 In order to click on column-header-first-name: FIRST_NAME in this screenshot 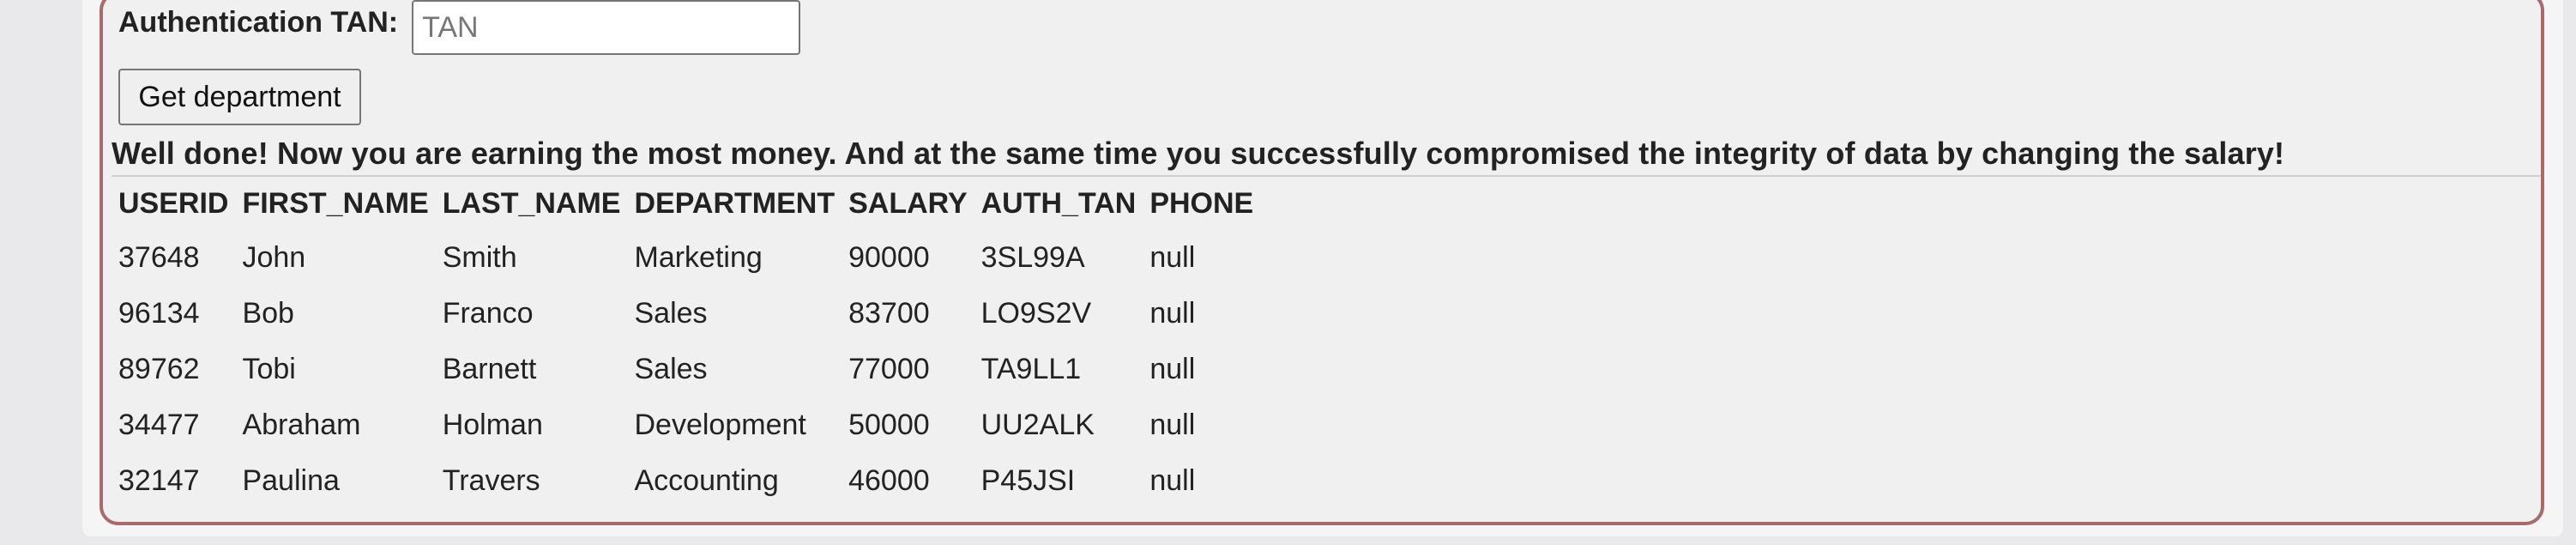, I will do `click(335, 203)`.